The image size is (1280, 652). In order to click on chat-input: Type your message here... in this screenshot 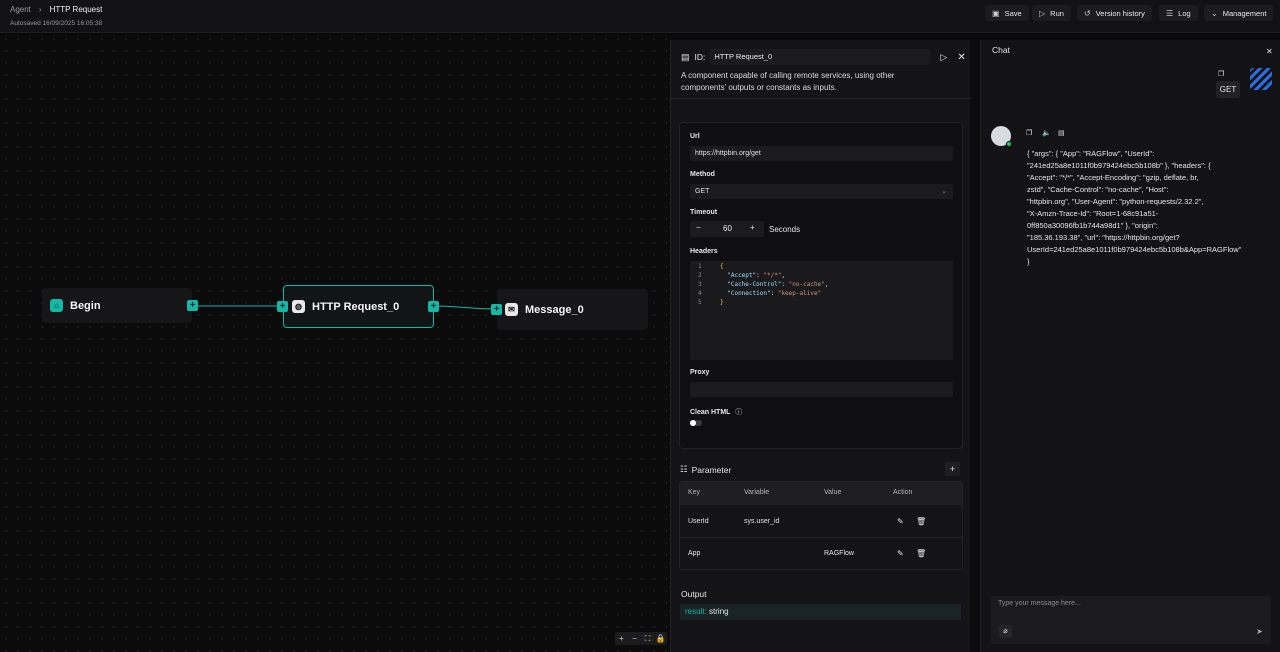, I will do `click(1039, 603)`.